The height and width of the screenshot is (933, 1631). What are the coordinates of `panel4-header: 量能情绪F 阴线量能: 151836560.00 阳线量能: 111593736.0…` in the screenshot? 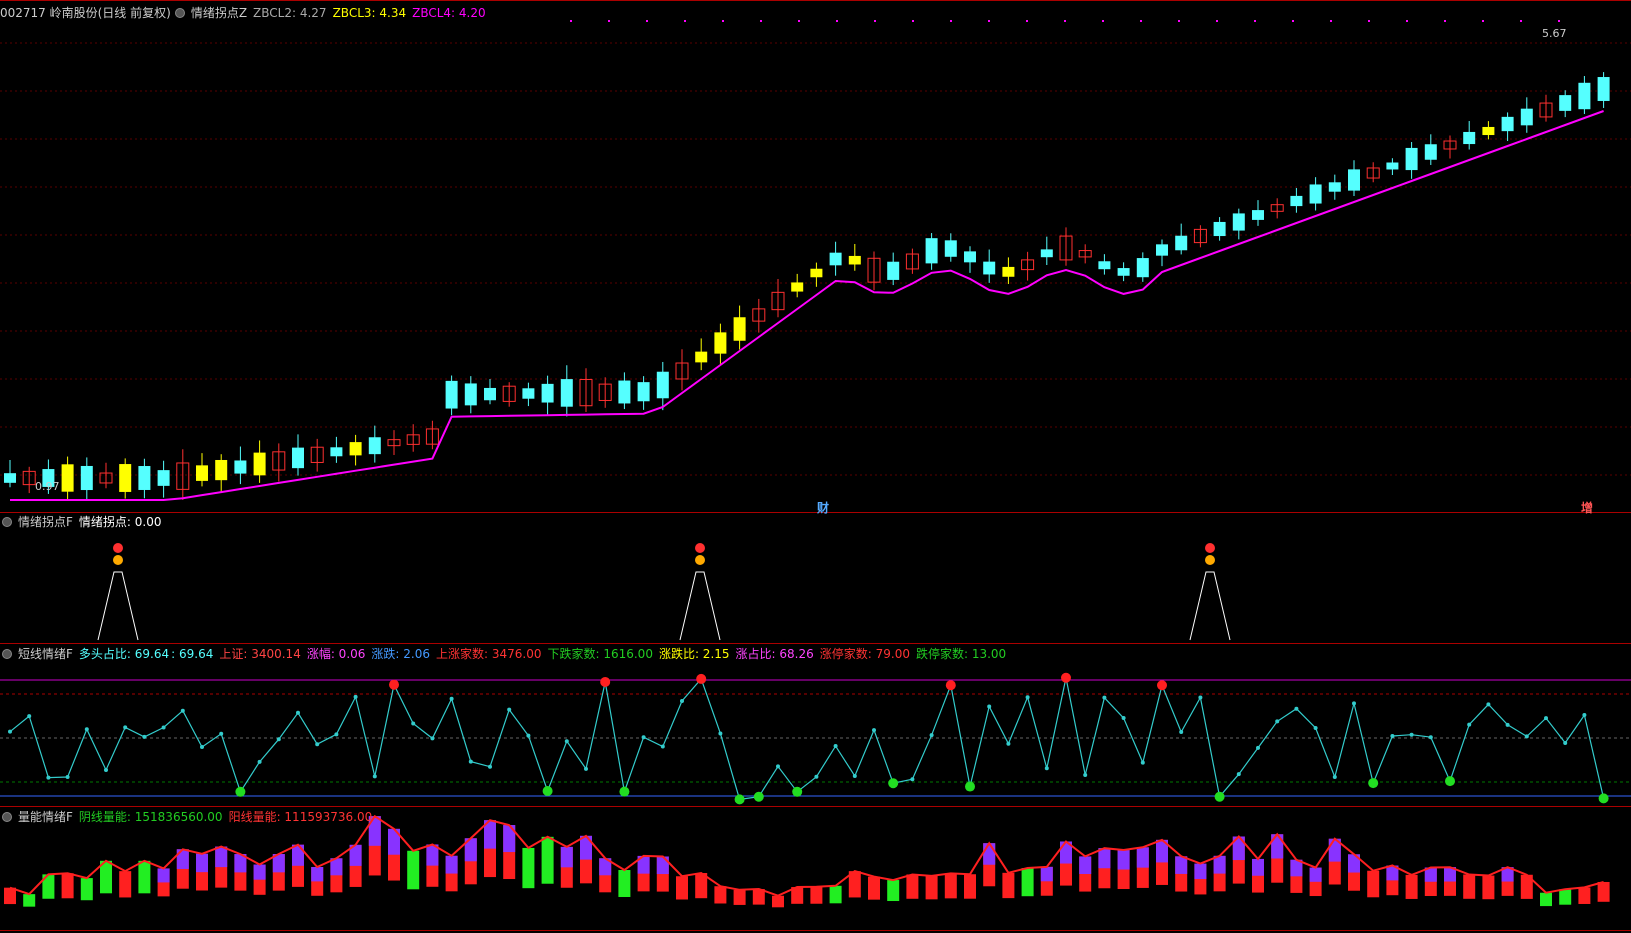 It's located at (189, 817).